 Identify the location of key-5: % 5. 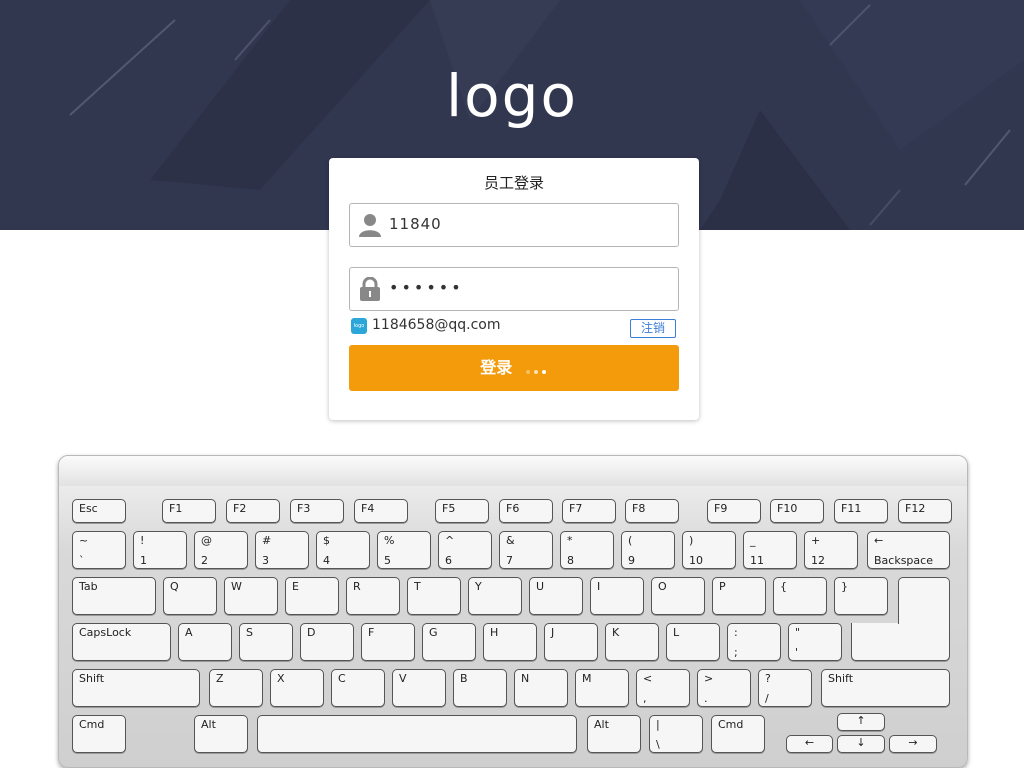
(404, 550).